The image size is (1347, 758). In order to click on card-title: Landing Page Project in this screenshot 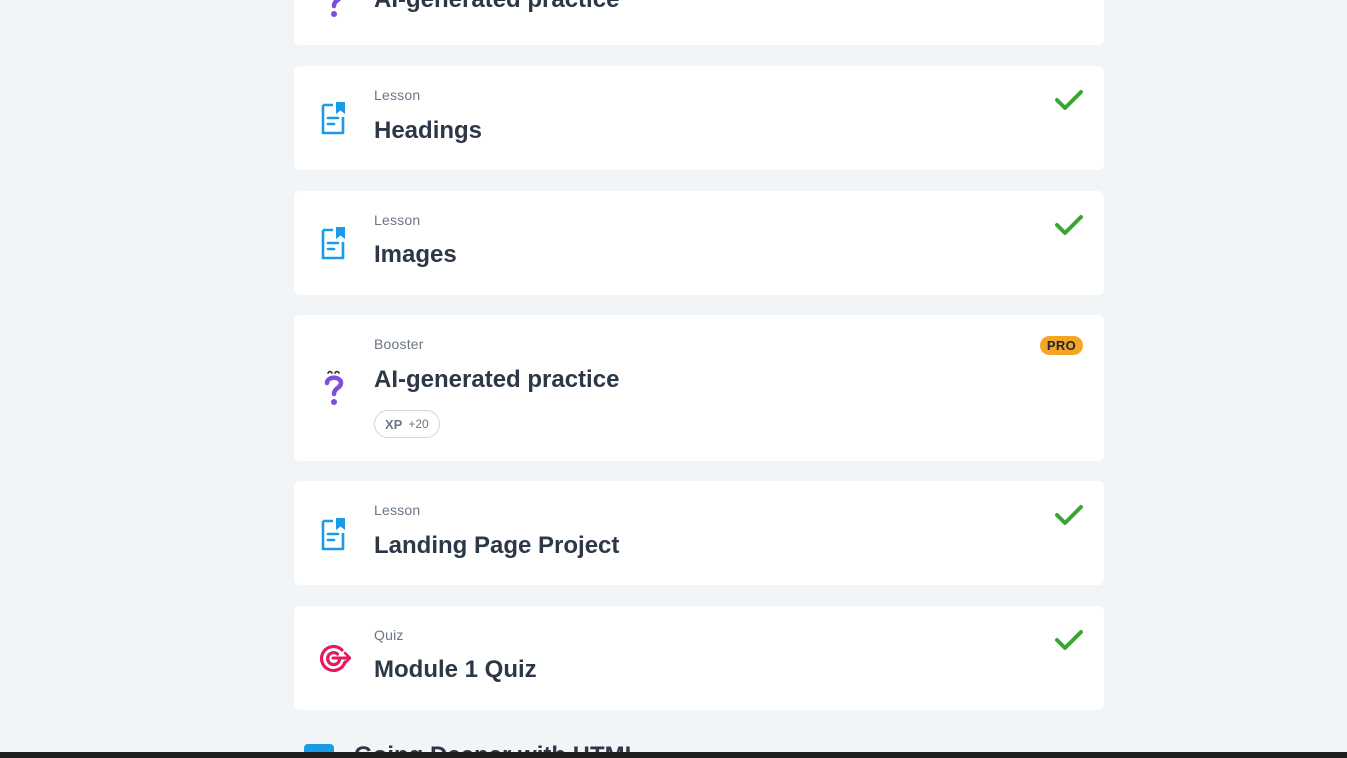, I will do `click(497, 545)`.